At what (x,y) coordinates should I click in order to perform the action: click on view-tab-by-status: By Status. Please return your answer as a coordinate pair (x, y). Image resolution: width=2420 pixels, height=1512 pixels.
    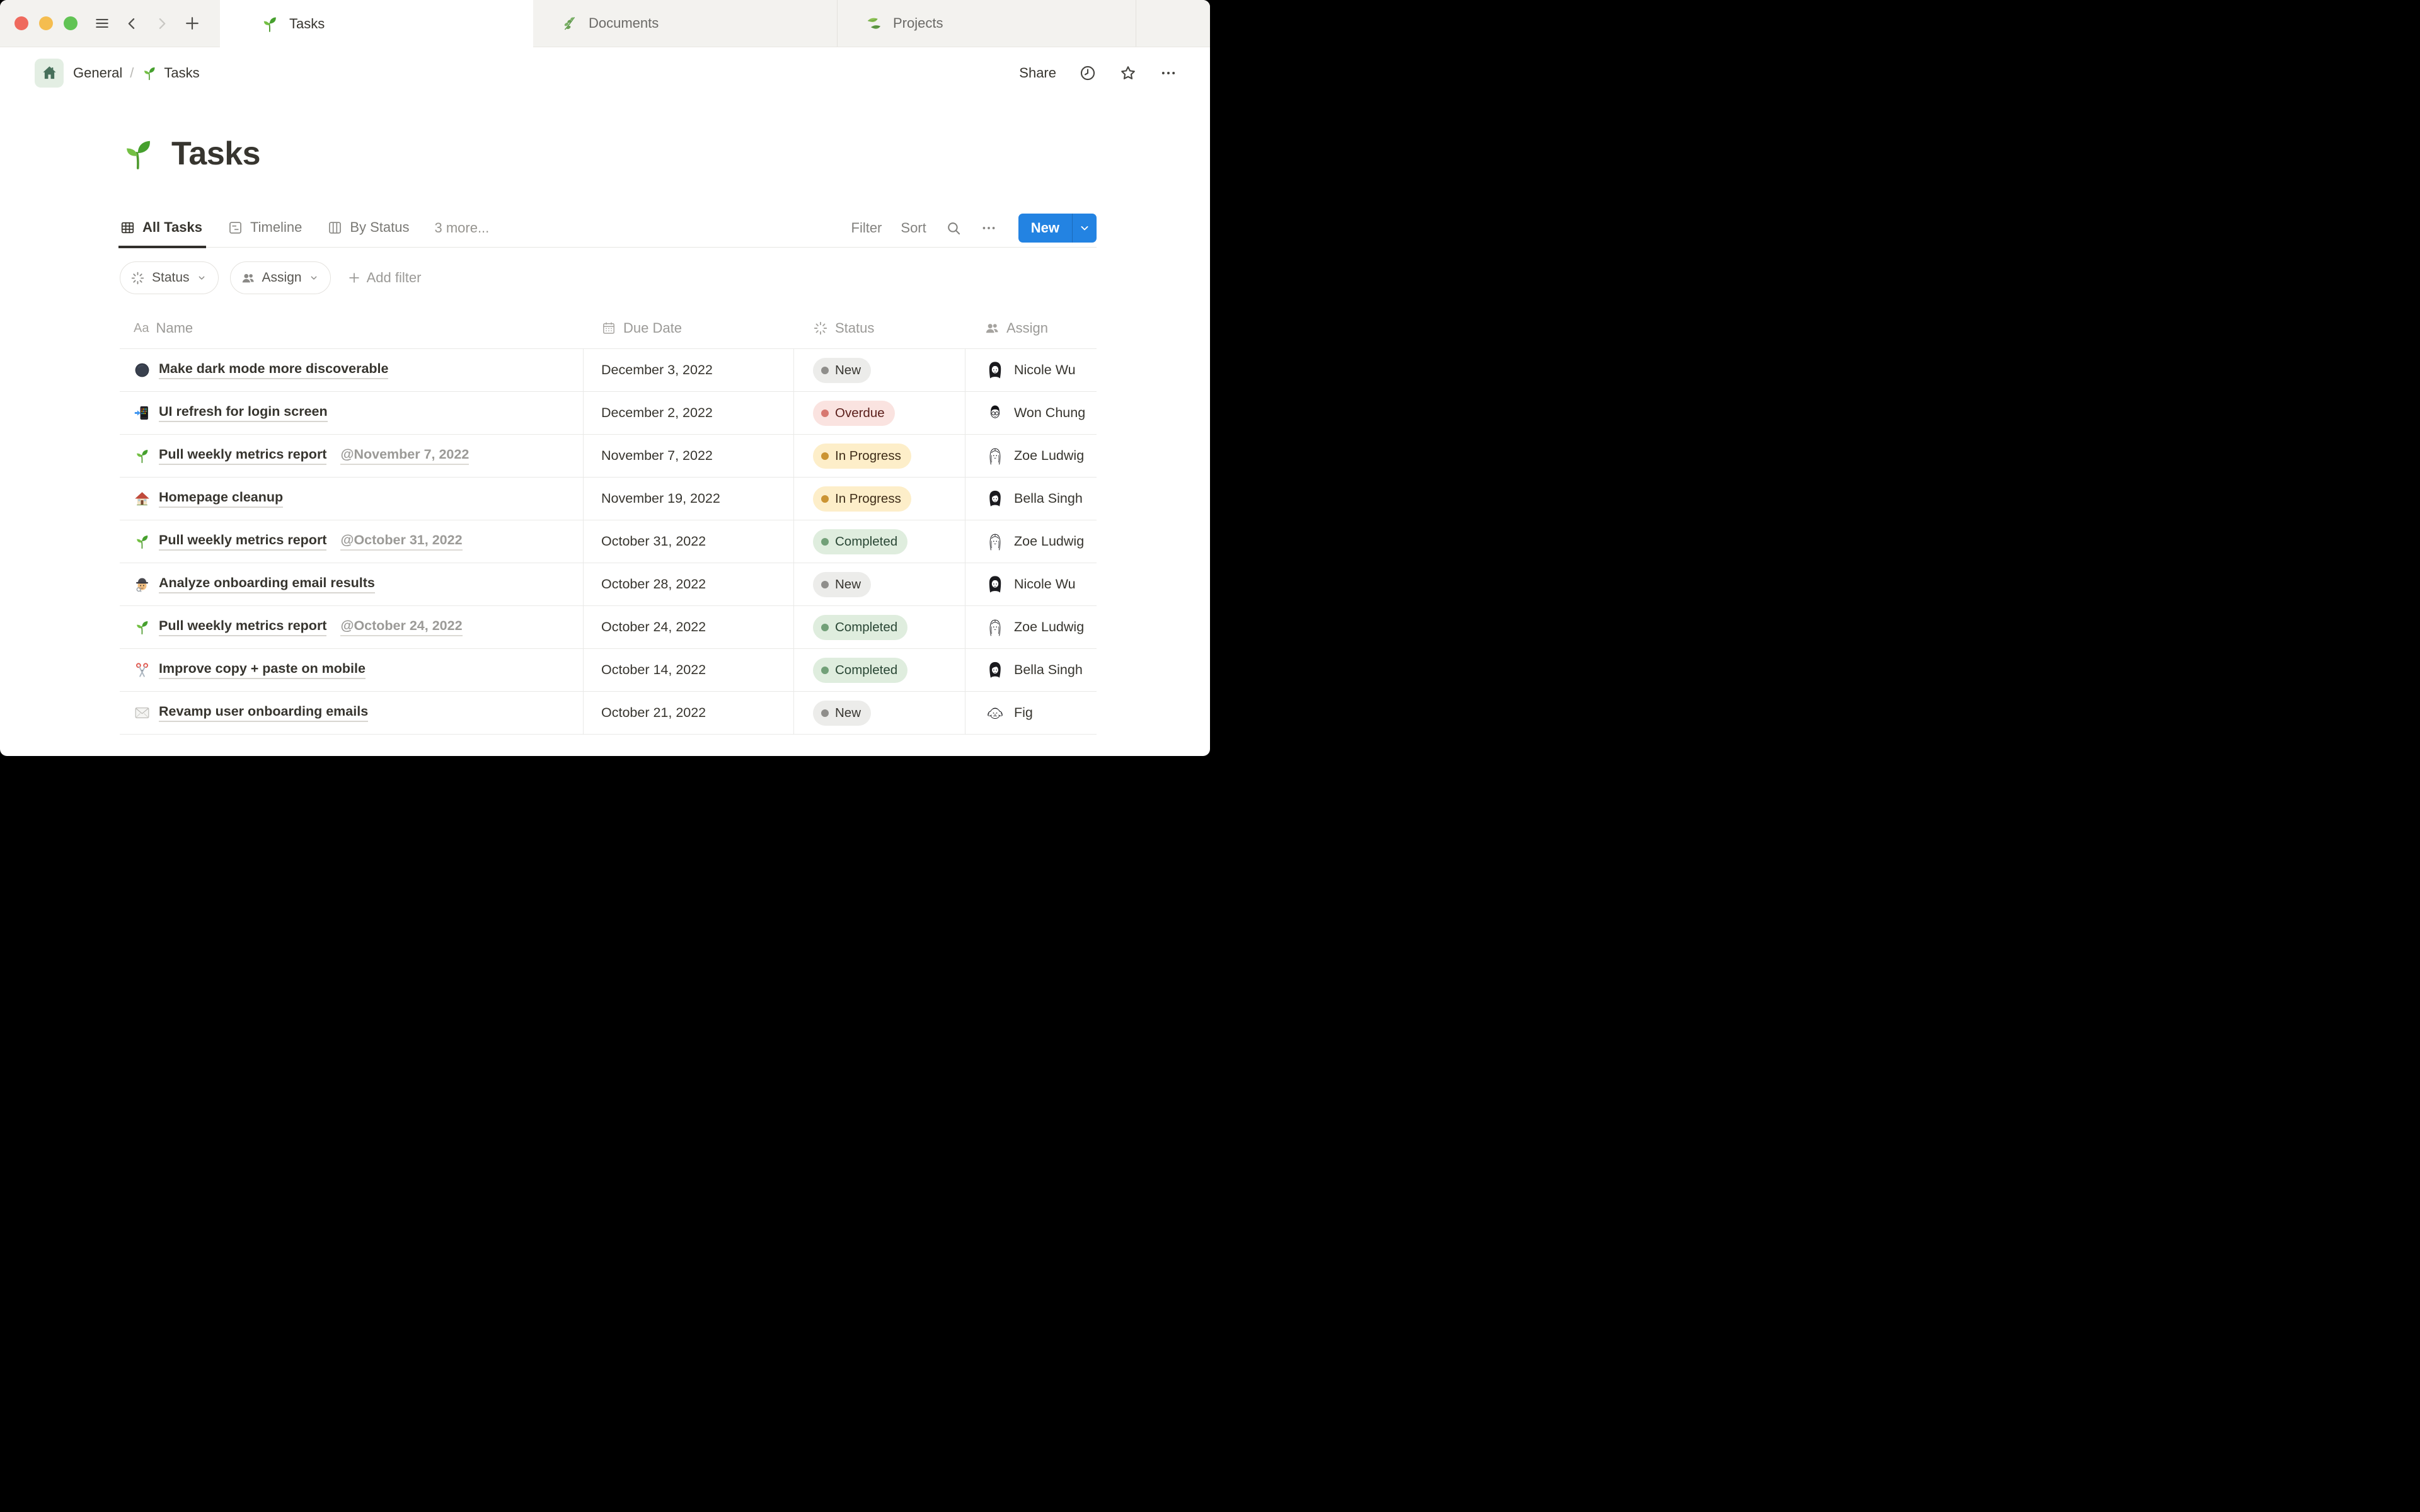
    Looking at the image, I should click on (368, 228).